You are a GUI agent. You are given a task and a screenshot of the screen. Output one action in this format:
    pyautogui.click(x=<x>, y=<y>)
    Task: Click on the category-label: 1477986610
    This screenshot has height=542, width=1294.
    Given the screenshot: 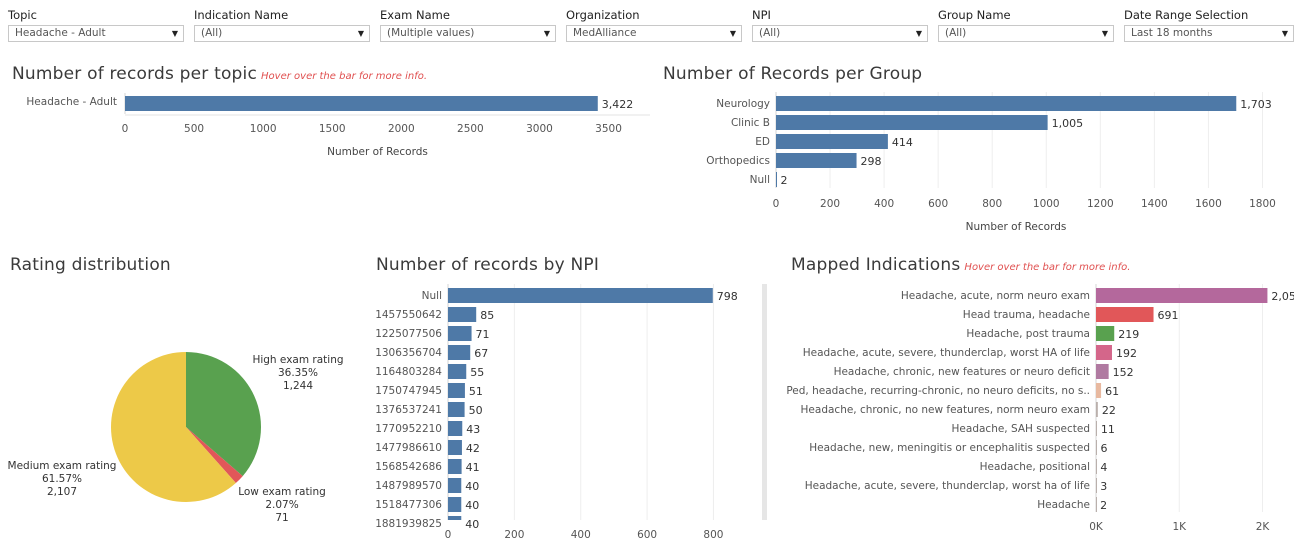 What is the action you would take?
    pyautogui.click(x=408, y=448)
    